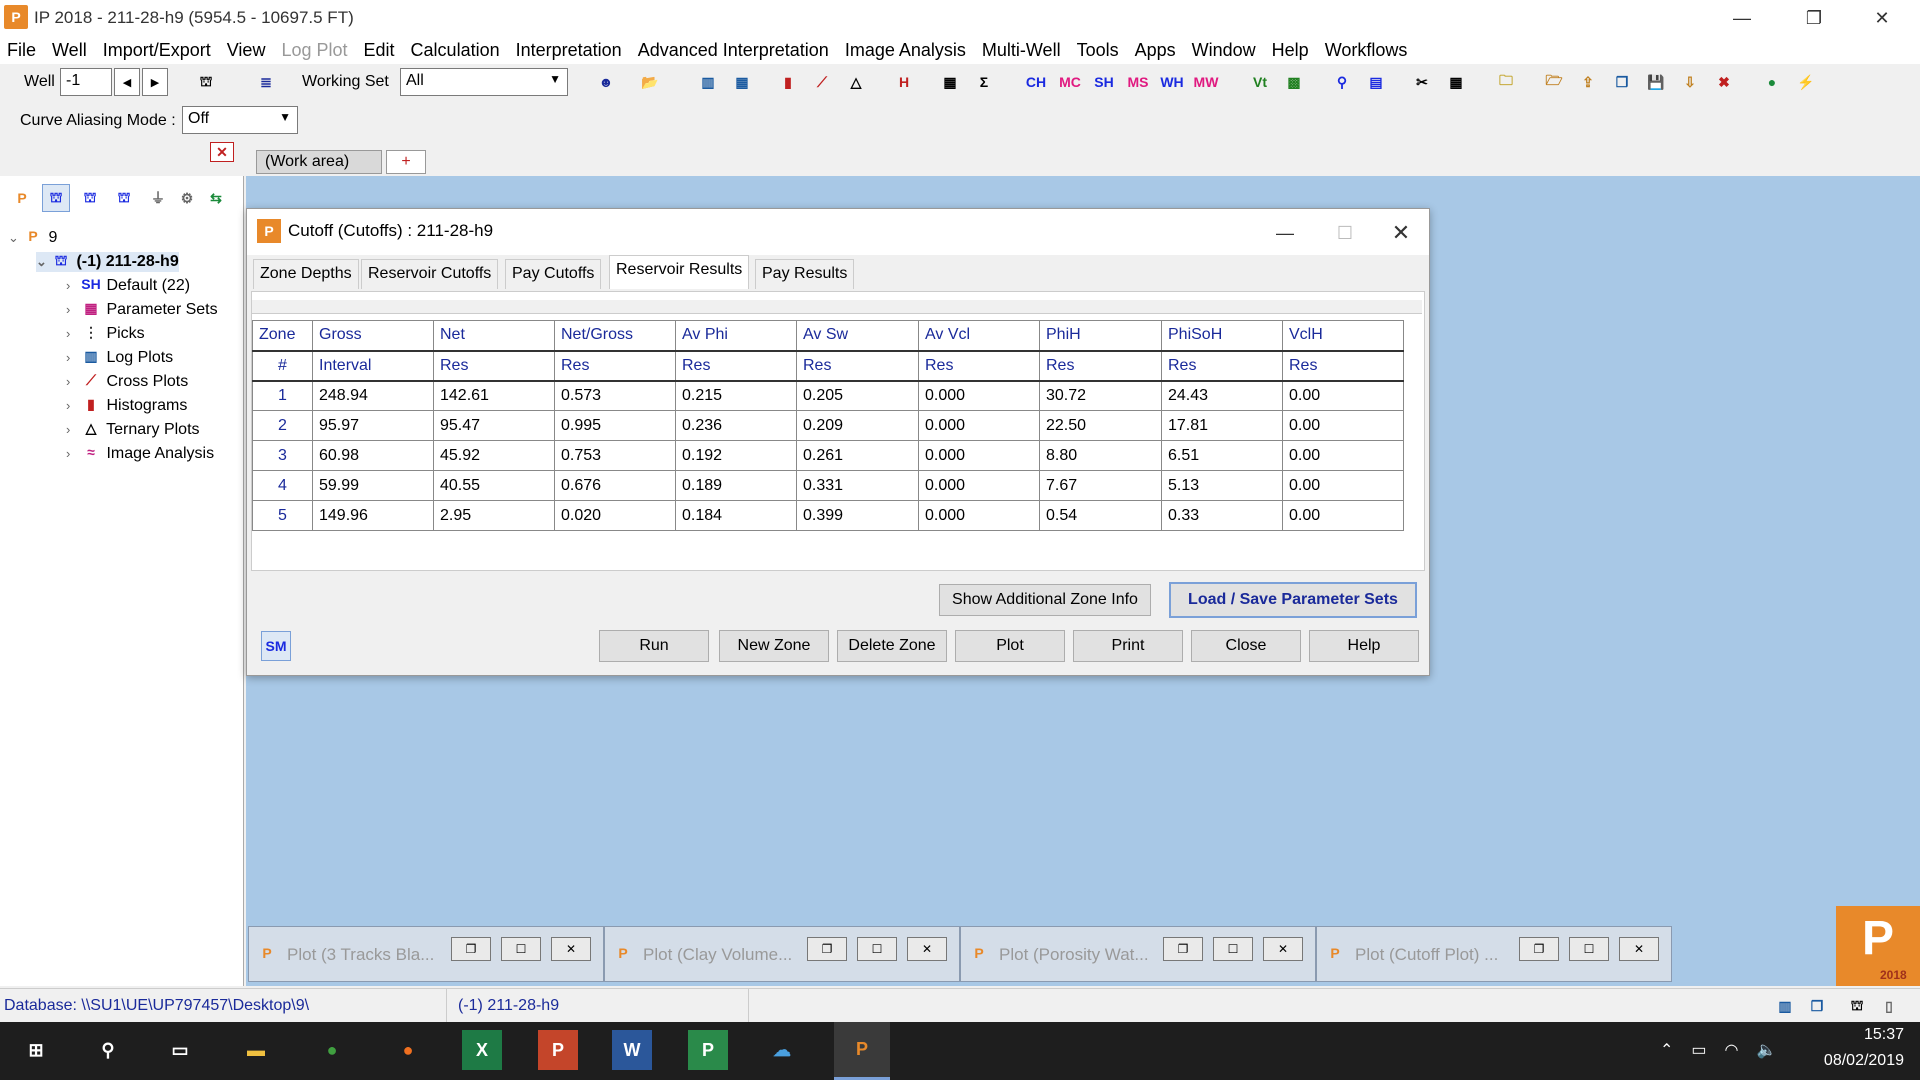  What do you see at coordinates (1666, 1050) in the screenshot?
I see `chevron-up-icon: ⌃` at bounding box center [1666, 1050].